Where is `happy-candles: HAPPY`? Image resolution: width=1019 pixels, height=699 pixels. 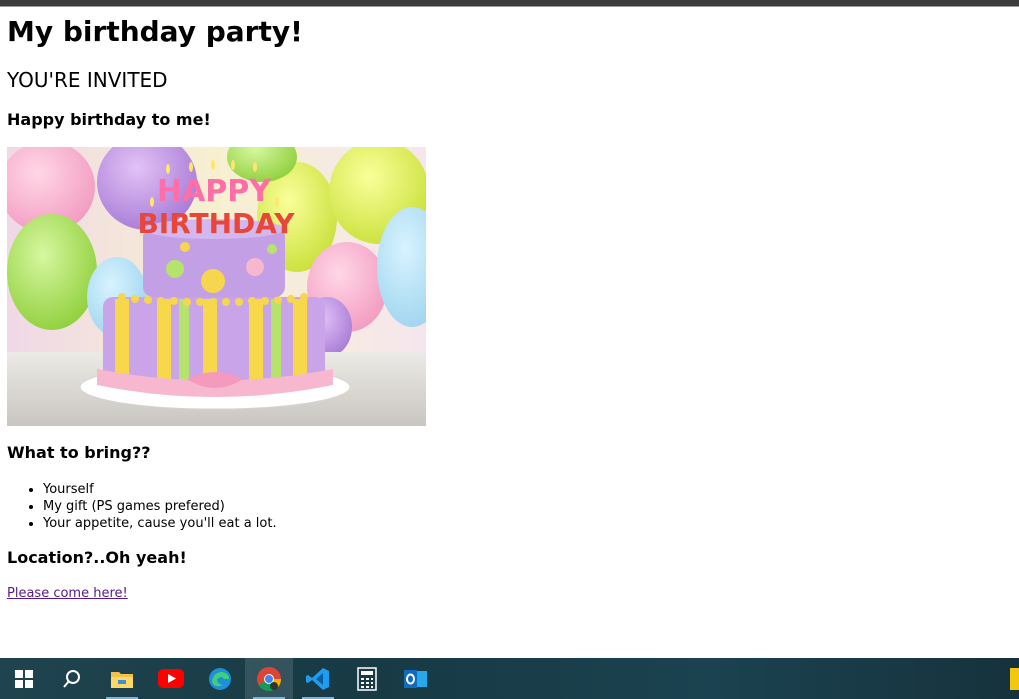
happy-candles: HAPPY is located at coordinates (214, 191).